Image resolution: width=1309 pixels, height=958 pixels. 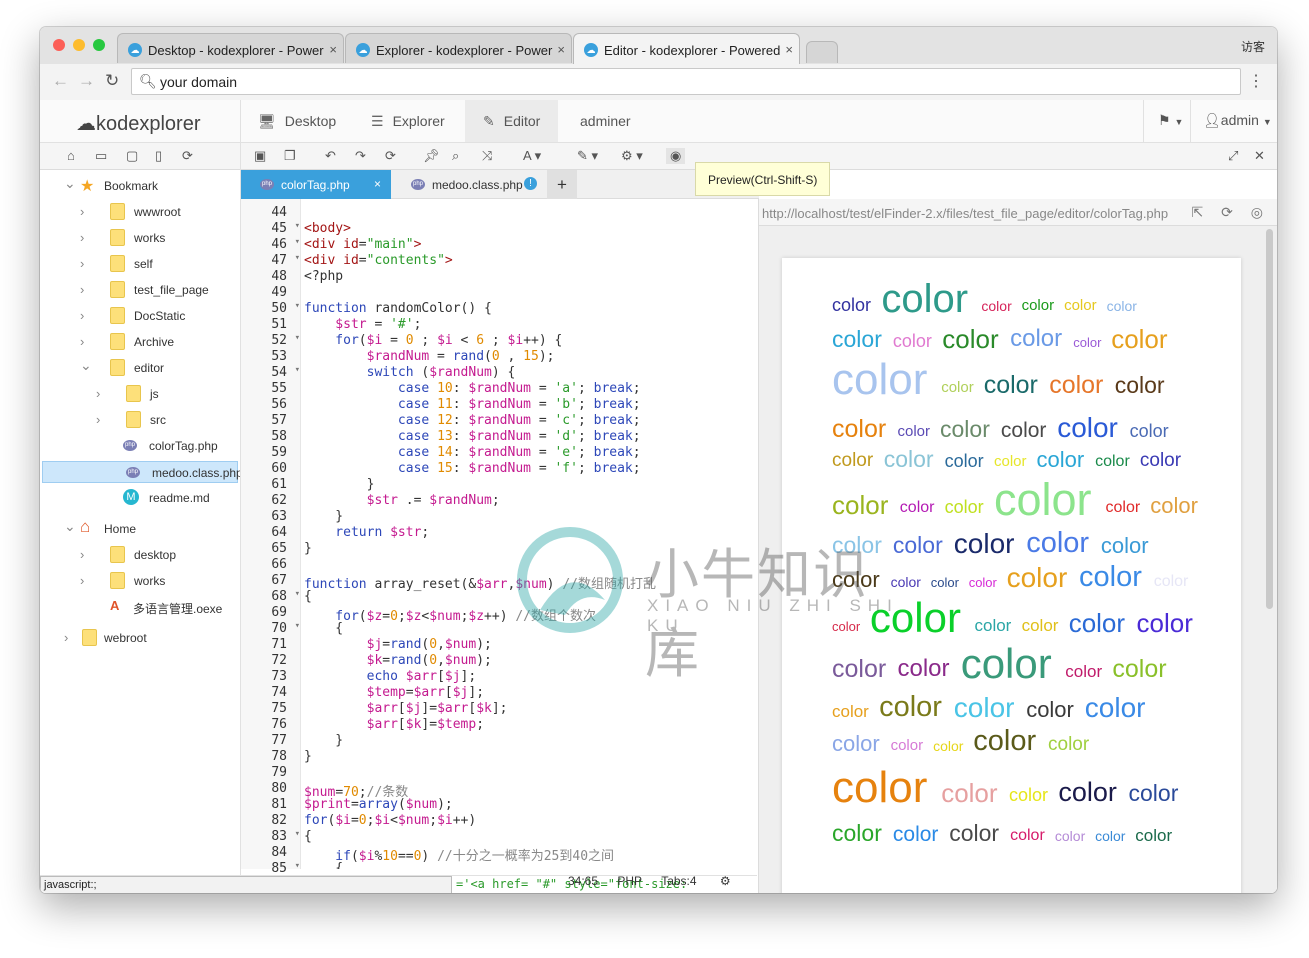 I want to click on back-arrow-icon: ←, so click(x=60, y=81).